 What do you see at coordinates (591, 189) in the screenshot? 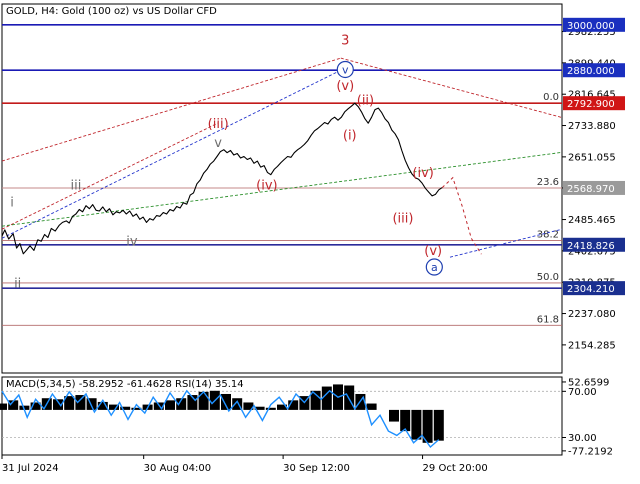
I see `level-2568-label: 2568.970` at bounding box center [591, 189].